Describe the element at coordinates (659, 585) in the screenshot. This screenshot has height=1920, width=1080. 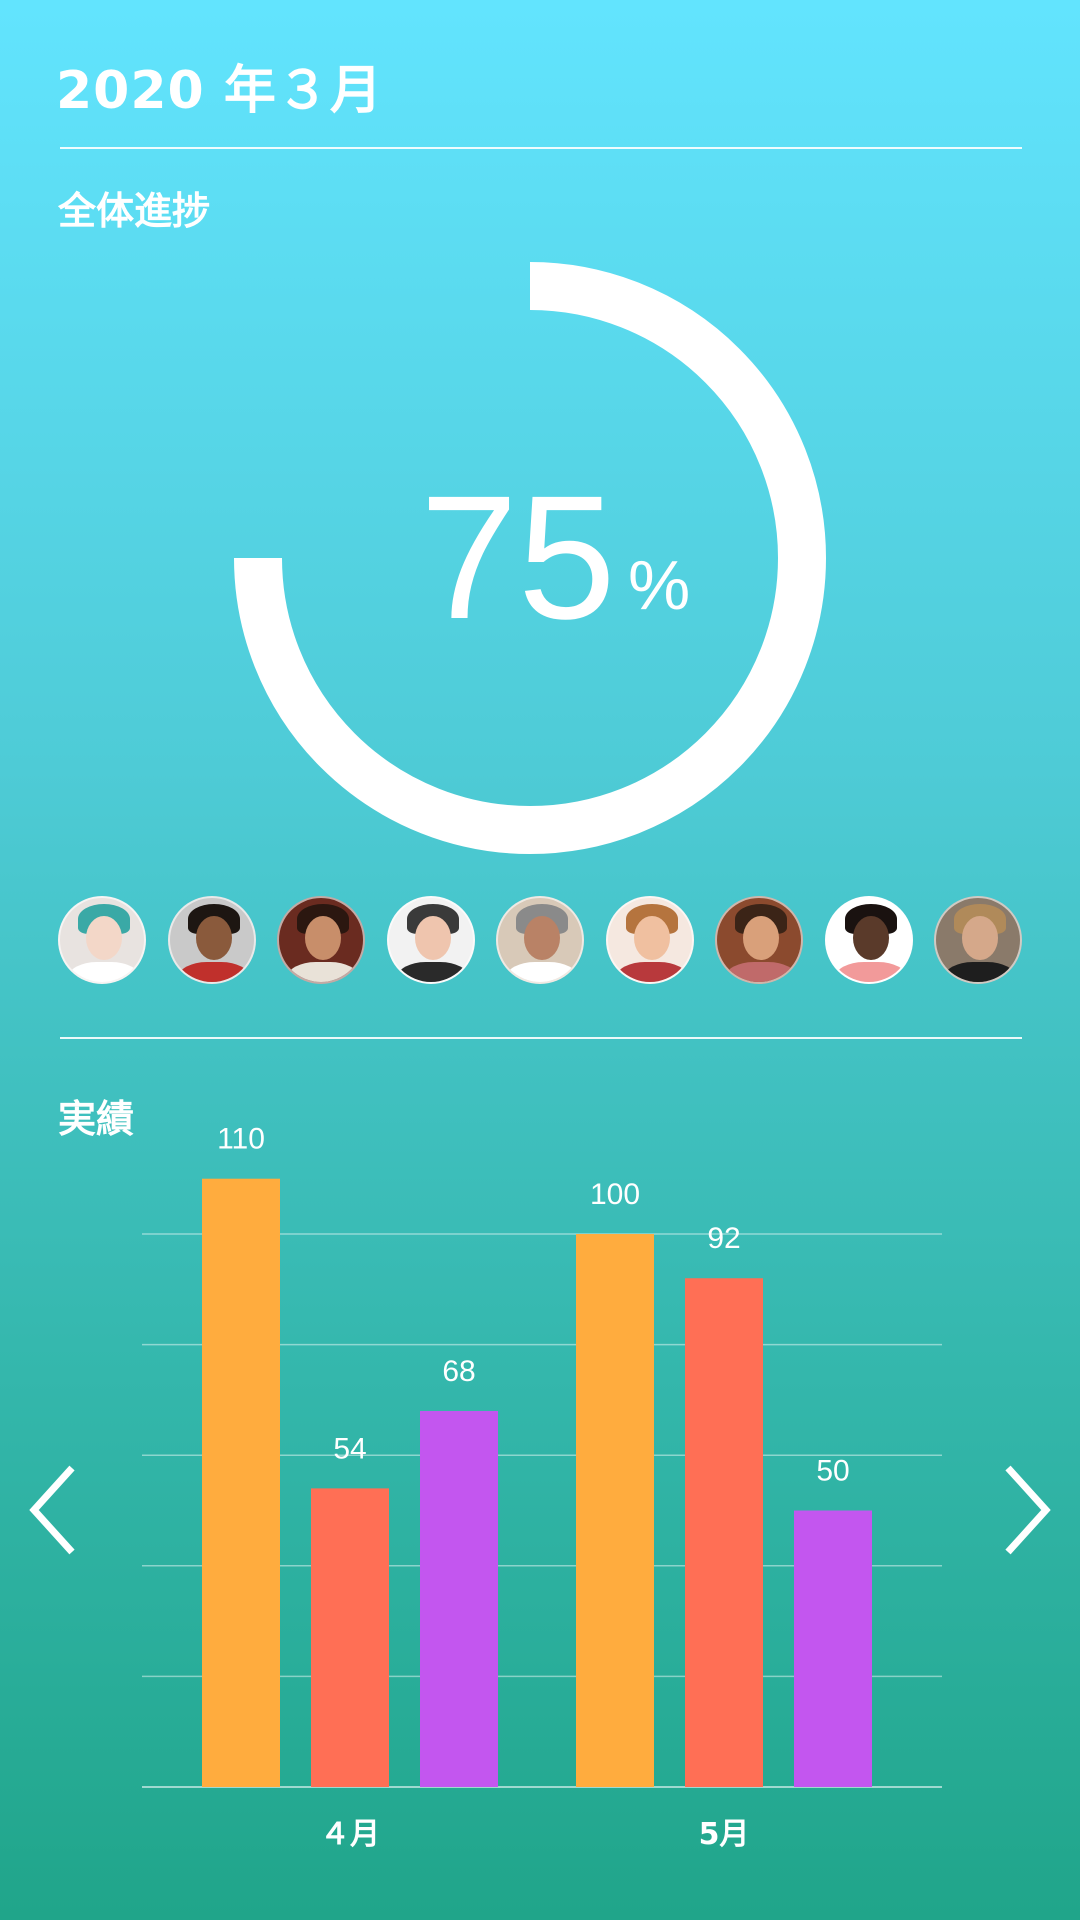
I see `progress-unit: %` at that location.